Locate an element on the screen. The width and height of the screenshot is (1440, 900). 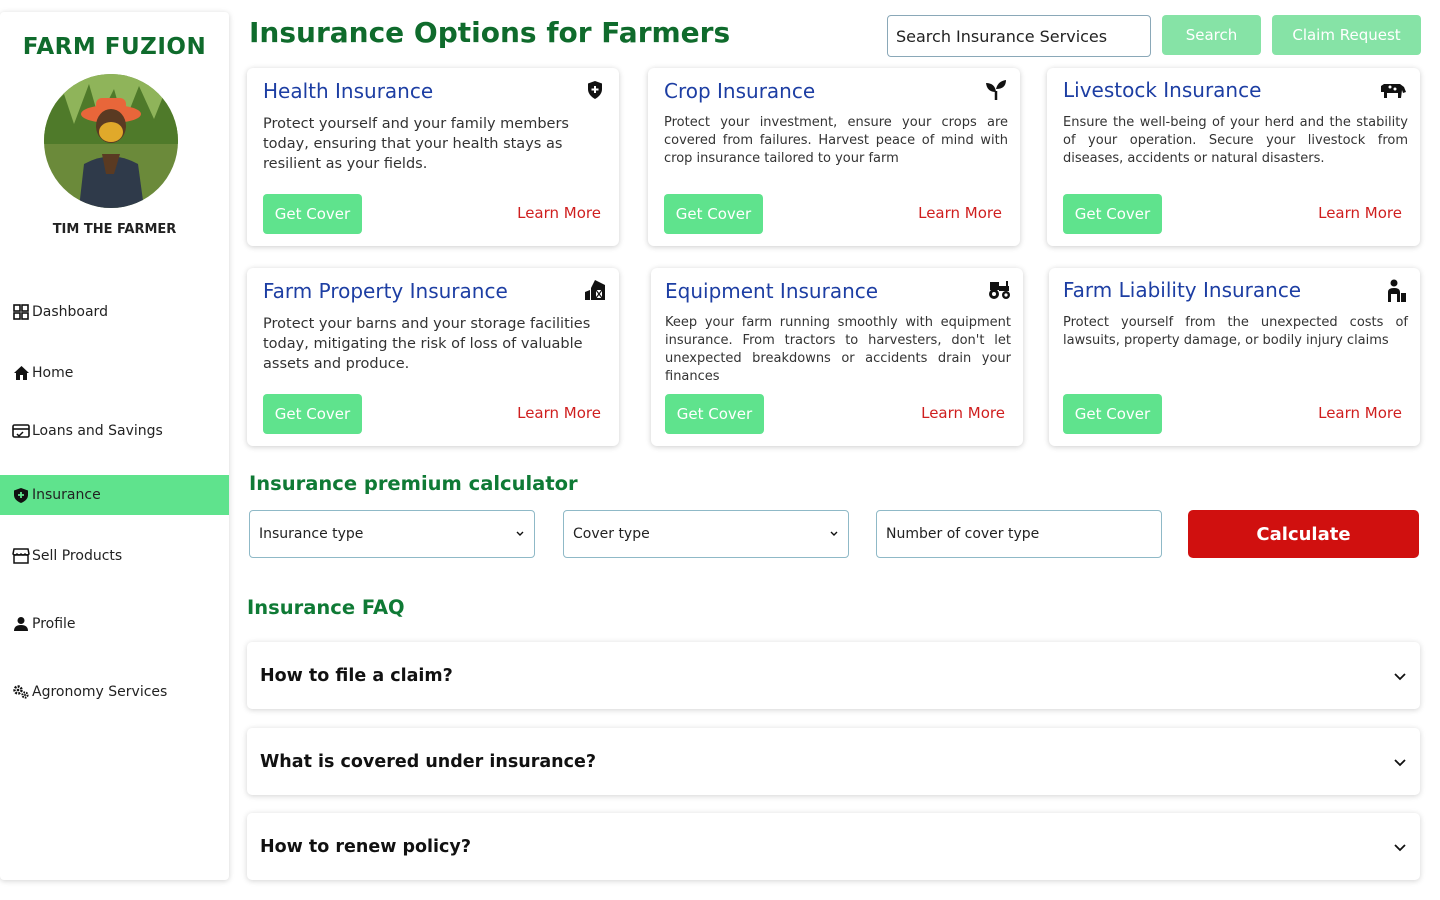
grid-icon is located at coordinates (21, 312).